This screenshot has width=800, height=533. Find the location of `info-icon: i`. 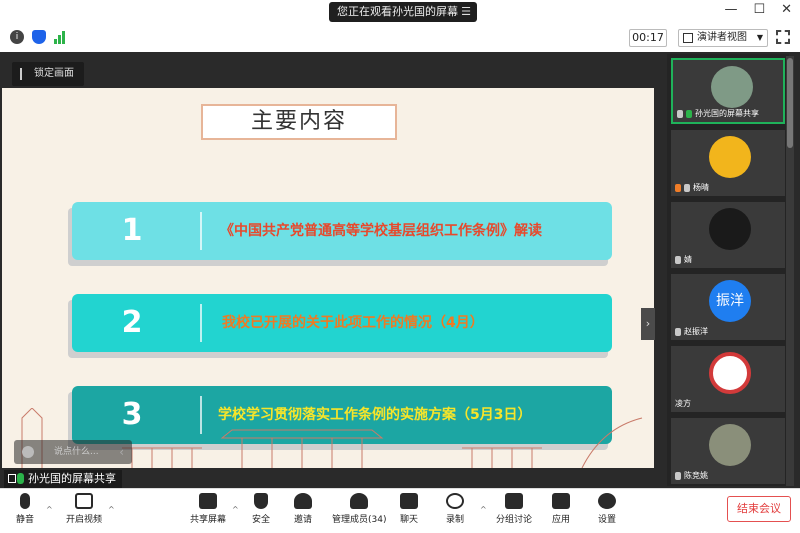

info-icon: i is located at coordinates (17, 37).